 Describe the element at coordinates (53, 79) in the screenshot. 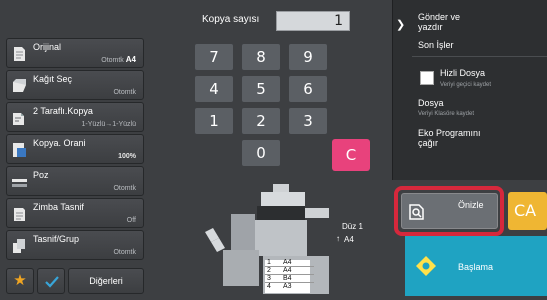

I see `paper-select-label: Kağıt Seç` at that location.